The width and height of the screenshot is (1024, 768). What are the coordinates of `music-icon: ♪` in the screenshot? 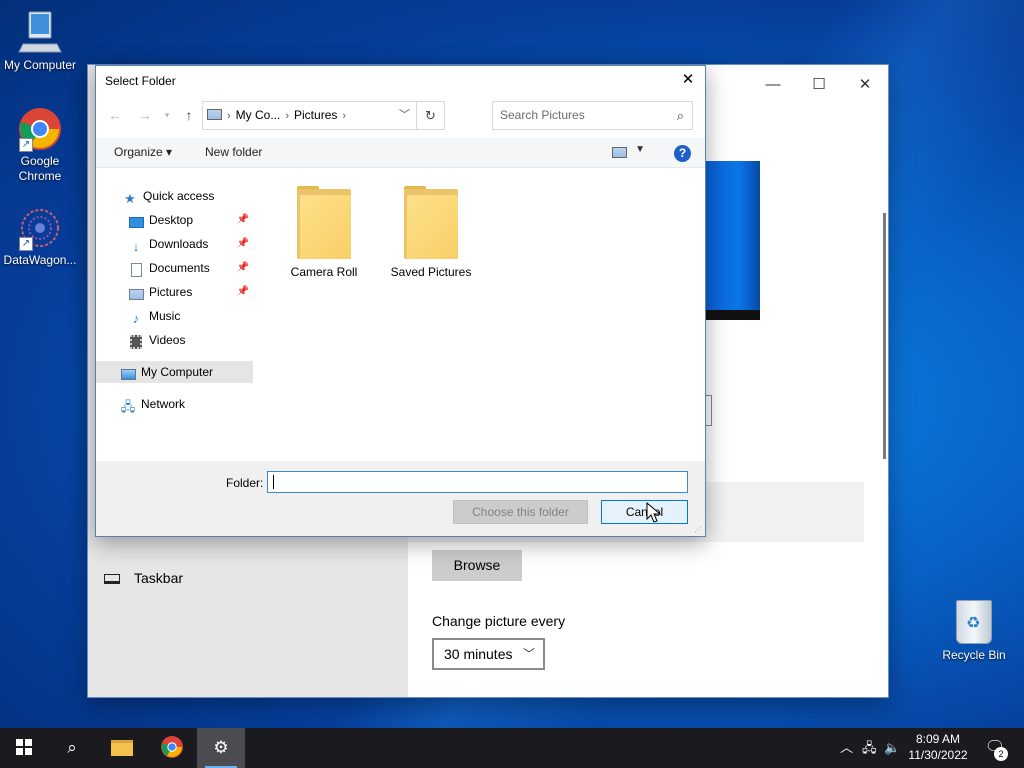 It's located at (136, 318).